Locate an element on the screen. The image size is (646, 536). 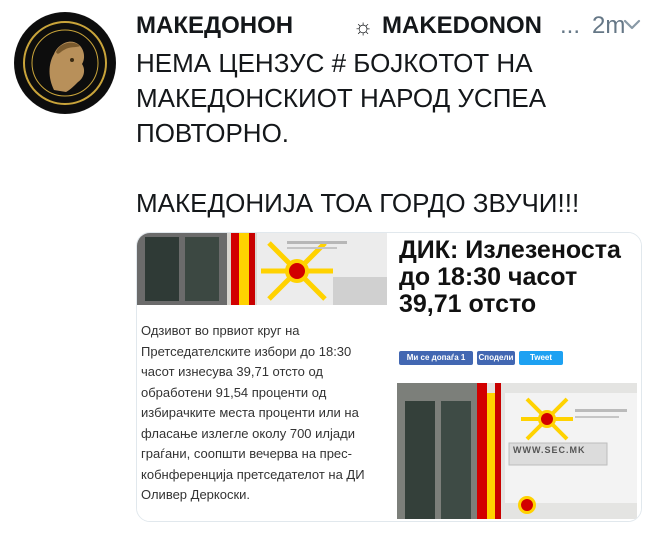
headline-line: до 18:30 часот is located at coordinates (488, 277).